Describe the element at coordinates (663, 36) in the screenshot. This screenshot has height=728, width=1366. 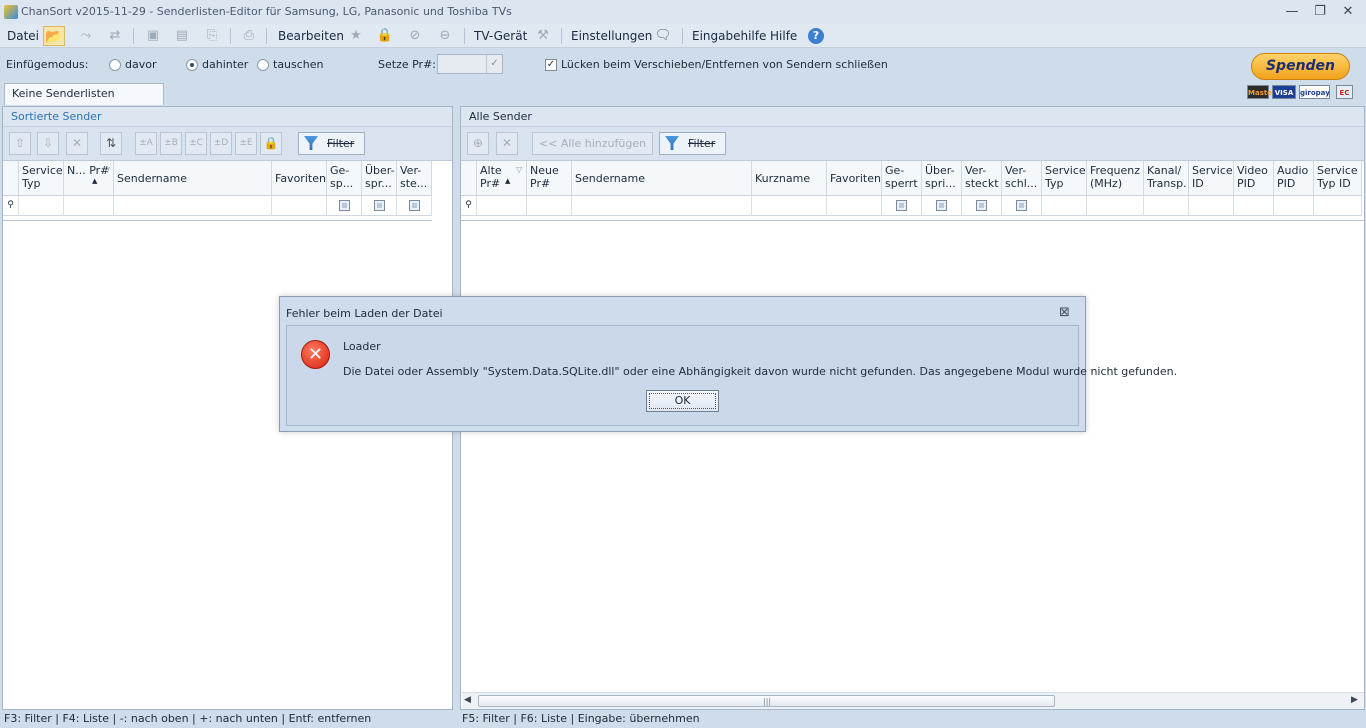
I see `comment-icon: 🗨` at that location.